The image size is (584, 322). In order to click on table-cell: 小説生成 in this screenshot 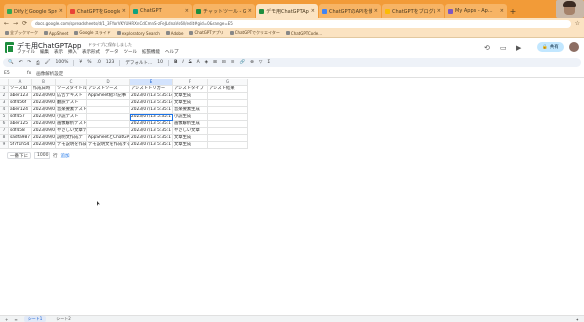, I will do `click(190, 117)`.